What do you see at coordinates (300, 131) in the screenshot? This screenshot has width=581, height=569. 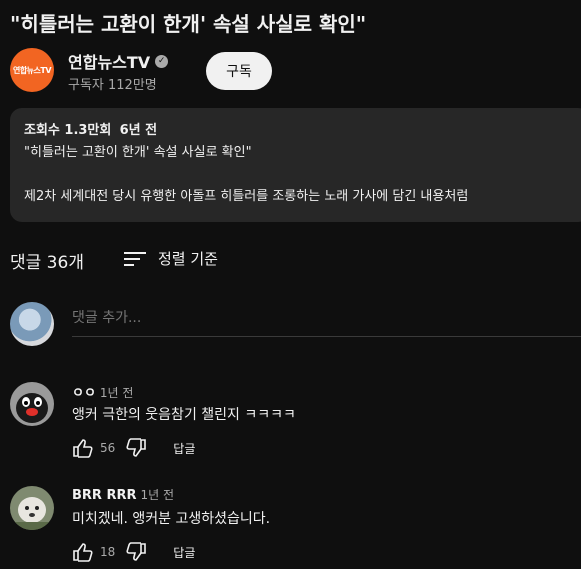 I see `description-meta: 조회수 1.3만회 6년 전` at bounding box center [300, 131].